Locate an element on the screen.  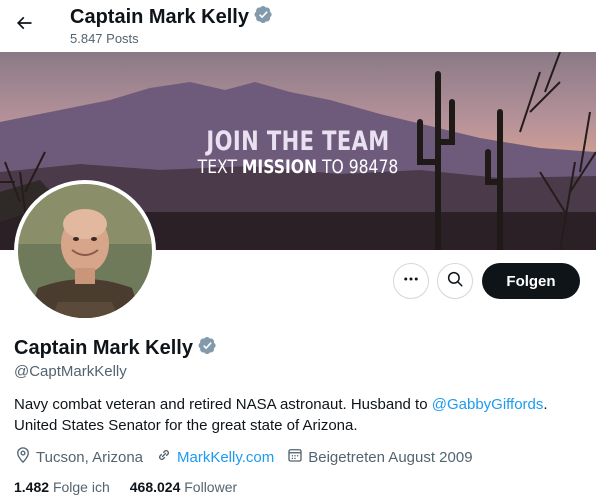
location-item: Tucson, Arizona is located at coordinates (78, 457).